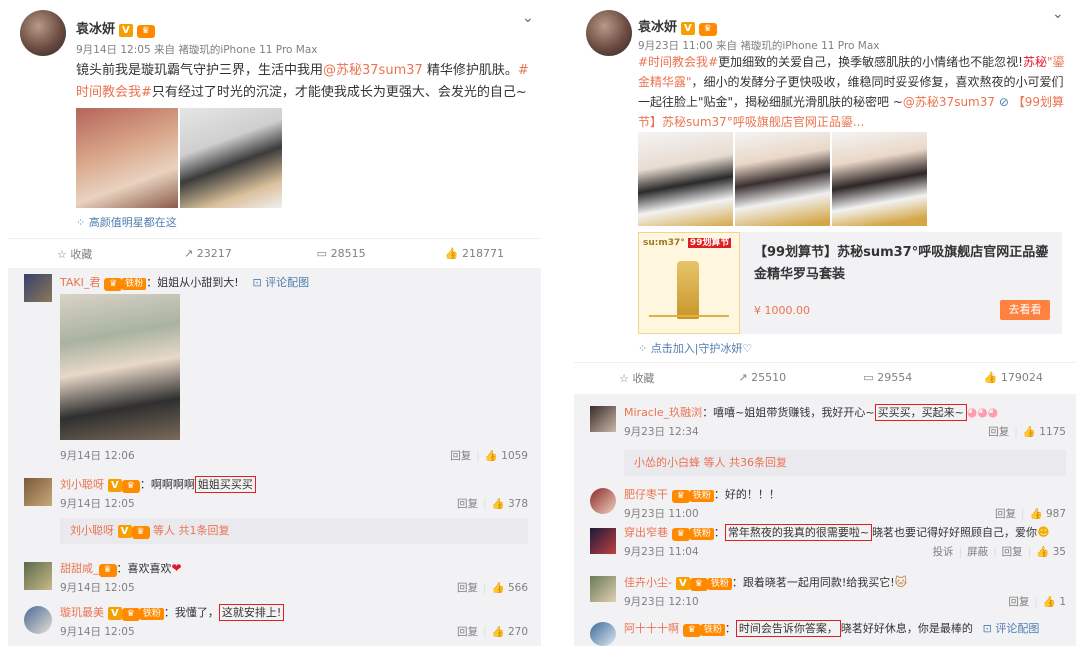 This screenshot has height=646, width=1080. I want to click on repost-button: ↗ 25510, so click(763, 377).